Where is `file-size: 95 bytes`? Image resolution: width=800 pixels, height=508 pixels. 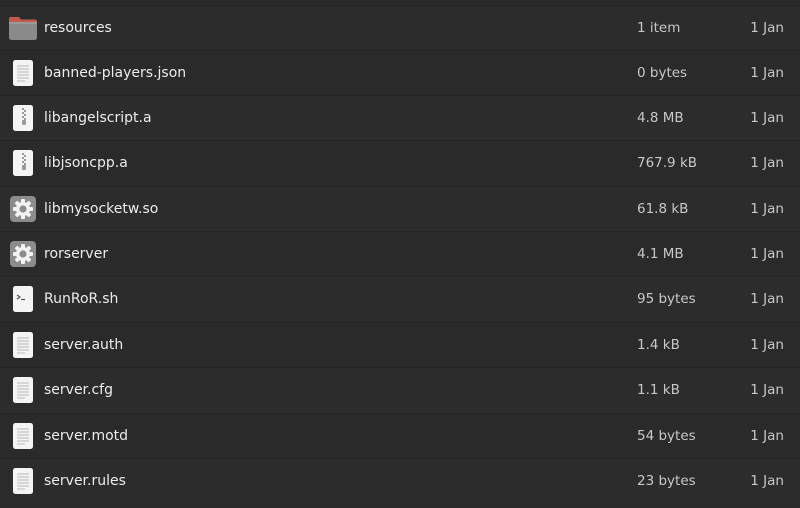
file-size: 95 bytes is located at coordinates (666, 299).